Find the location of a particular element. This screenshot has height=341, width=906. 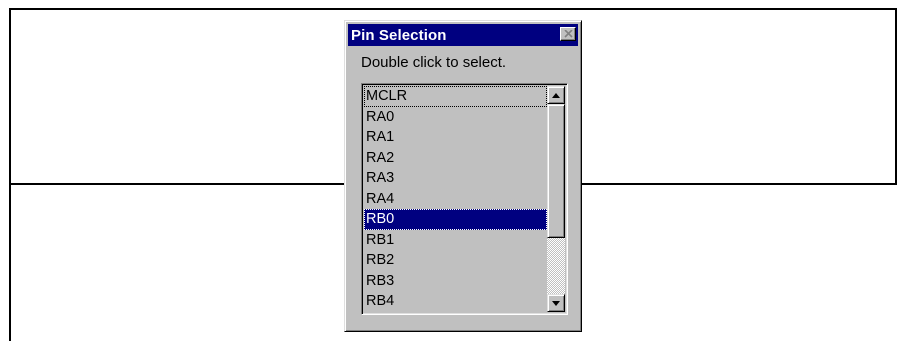

pin-list: MCLR RA0 RA1 RA2 RA3 RA4 RB0 RB1 RB2 RB3 RB4 is located at coordinates (455, 199).